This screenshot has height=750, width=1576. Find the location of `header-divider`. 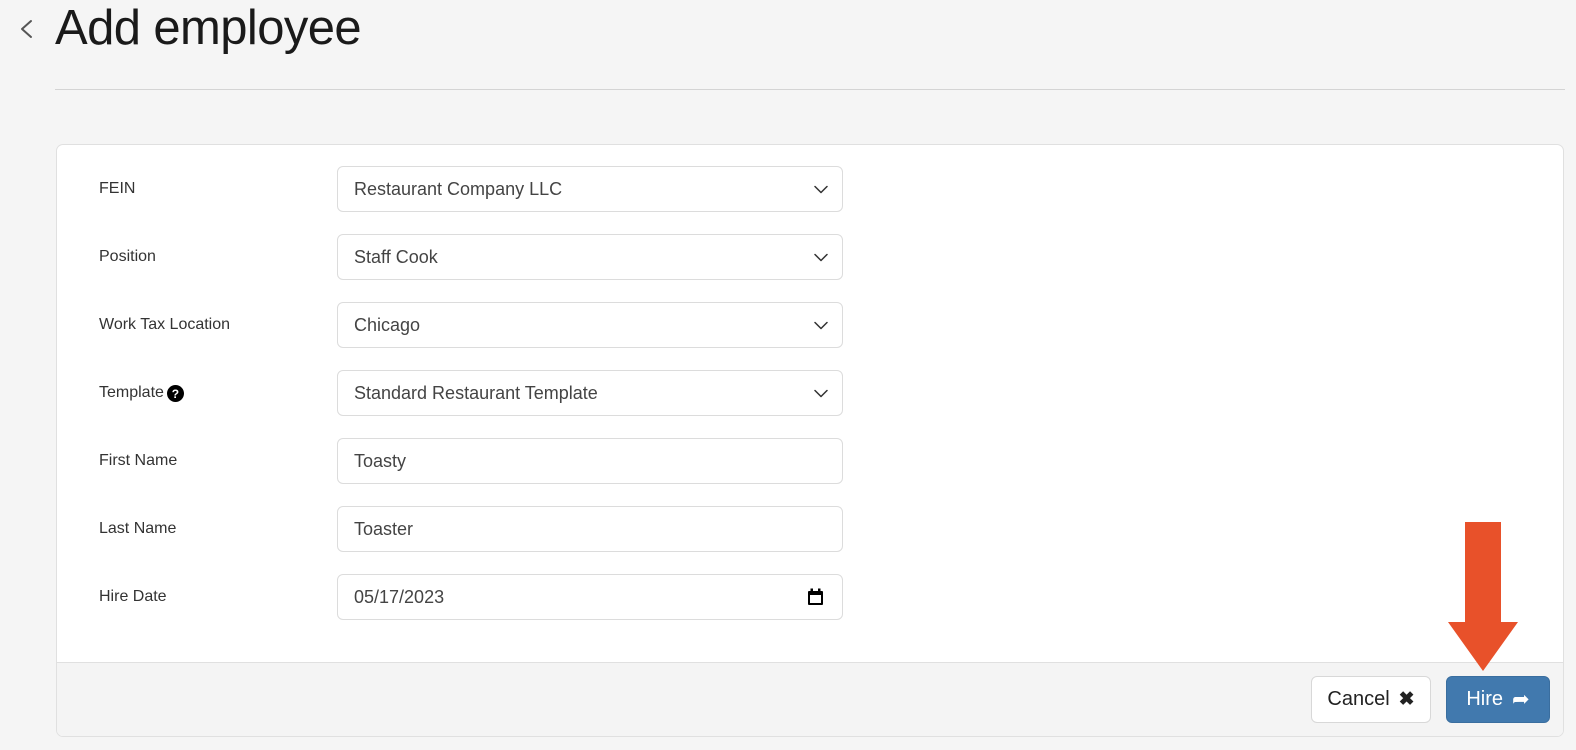

header-divider is located at coordinates (810, 89).